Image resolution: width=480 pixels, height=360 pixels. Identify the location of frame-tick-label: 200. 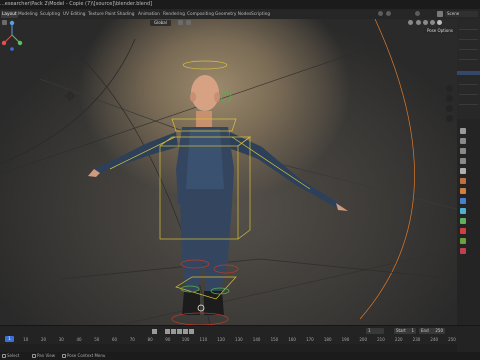
(363, 339).